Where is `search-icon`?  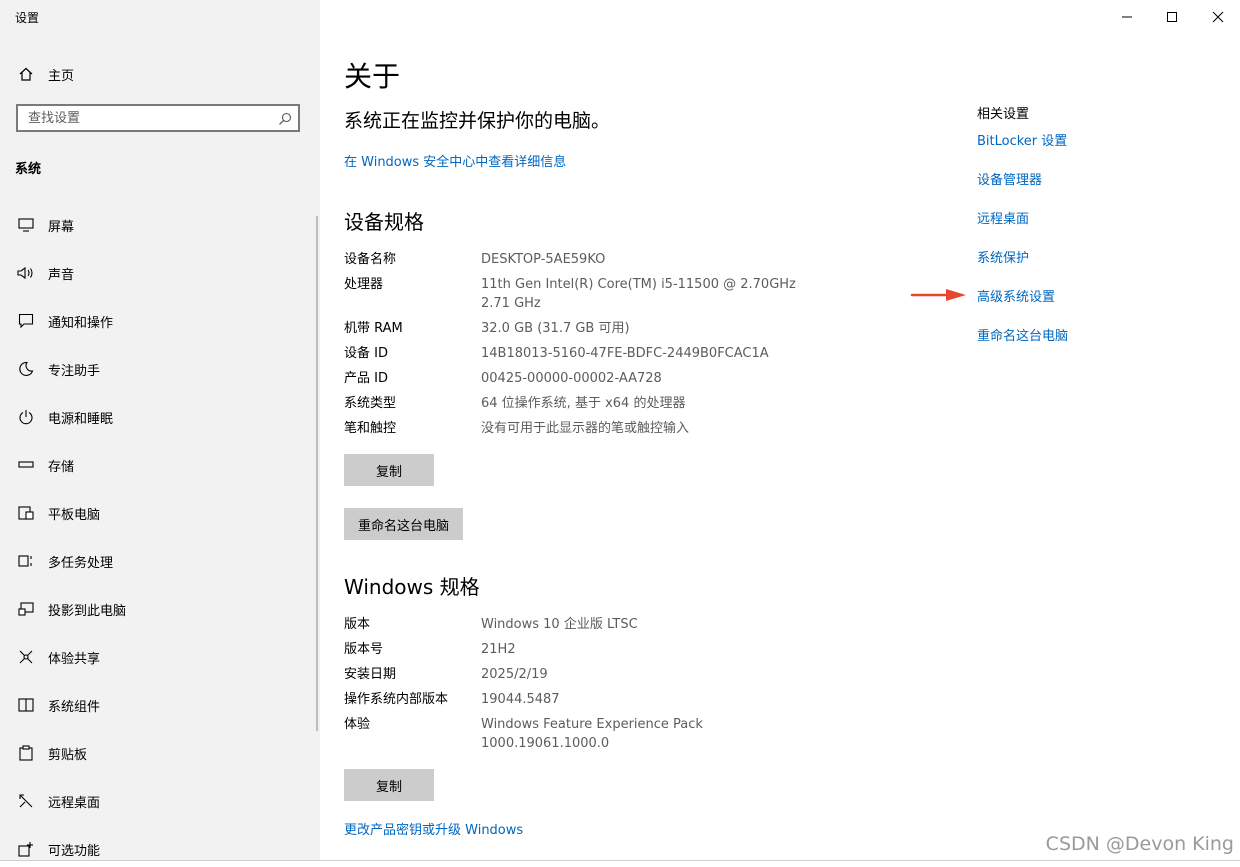
search-icon is located at coordinates (285, 118).